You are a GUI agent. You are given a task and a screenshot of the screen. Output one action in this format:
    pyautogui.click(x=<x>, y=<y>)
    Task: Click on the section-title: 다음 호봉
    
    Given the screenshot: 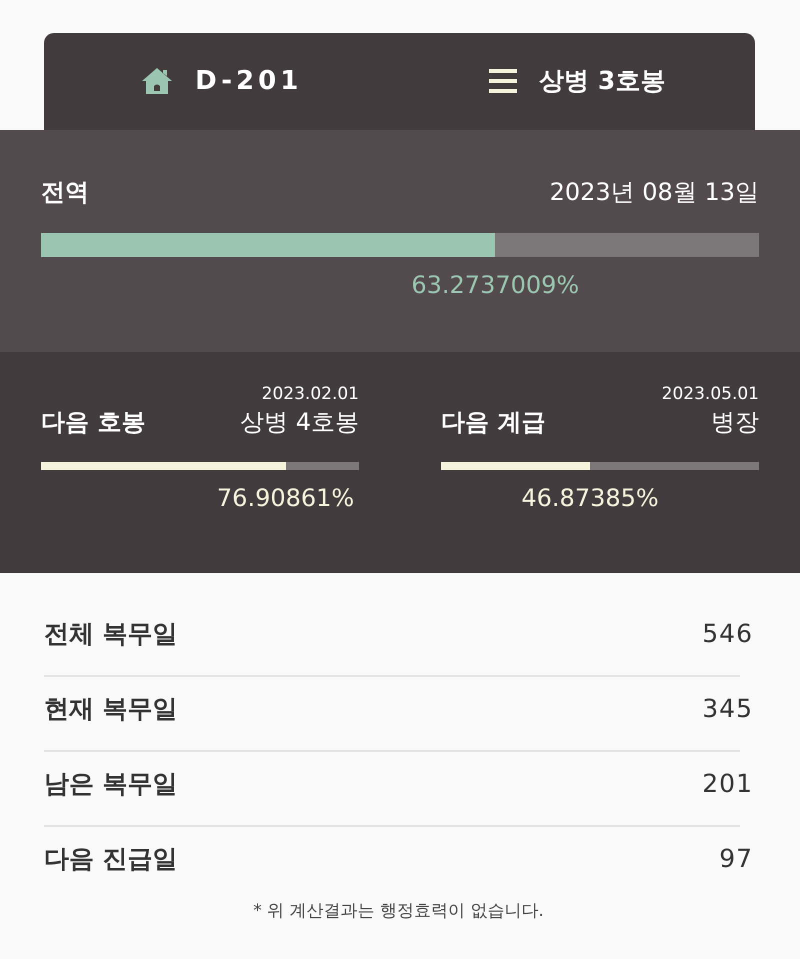 What is the action you would take?
    pyautogui.click(x=93, y=422)
    